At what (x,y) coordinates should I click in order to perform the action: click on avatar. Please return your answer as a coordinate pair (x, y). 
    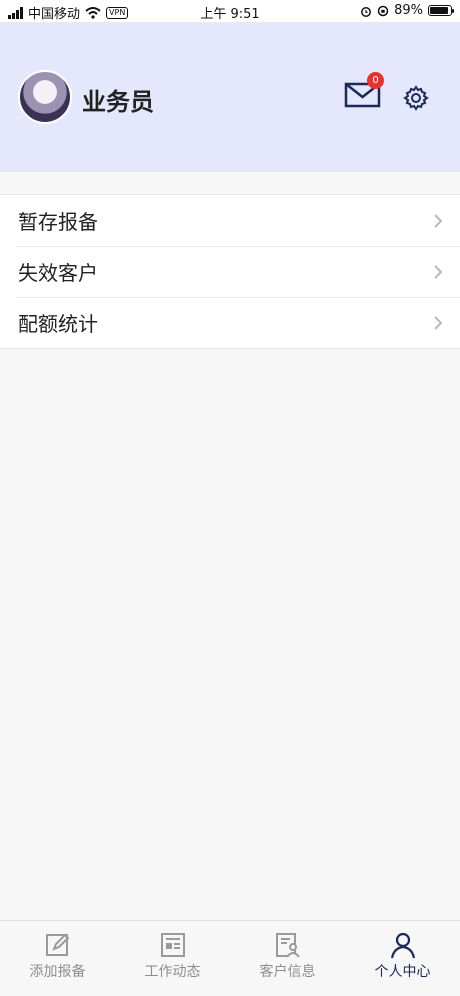
    Looking at the image, I should click on (45, 97).